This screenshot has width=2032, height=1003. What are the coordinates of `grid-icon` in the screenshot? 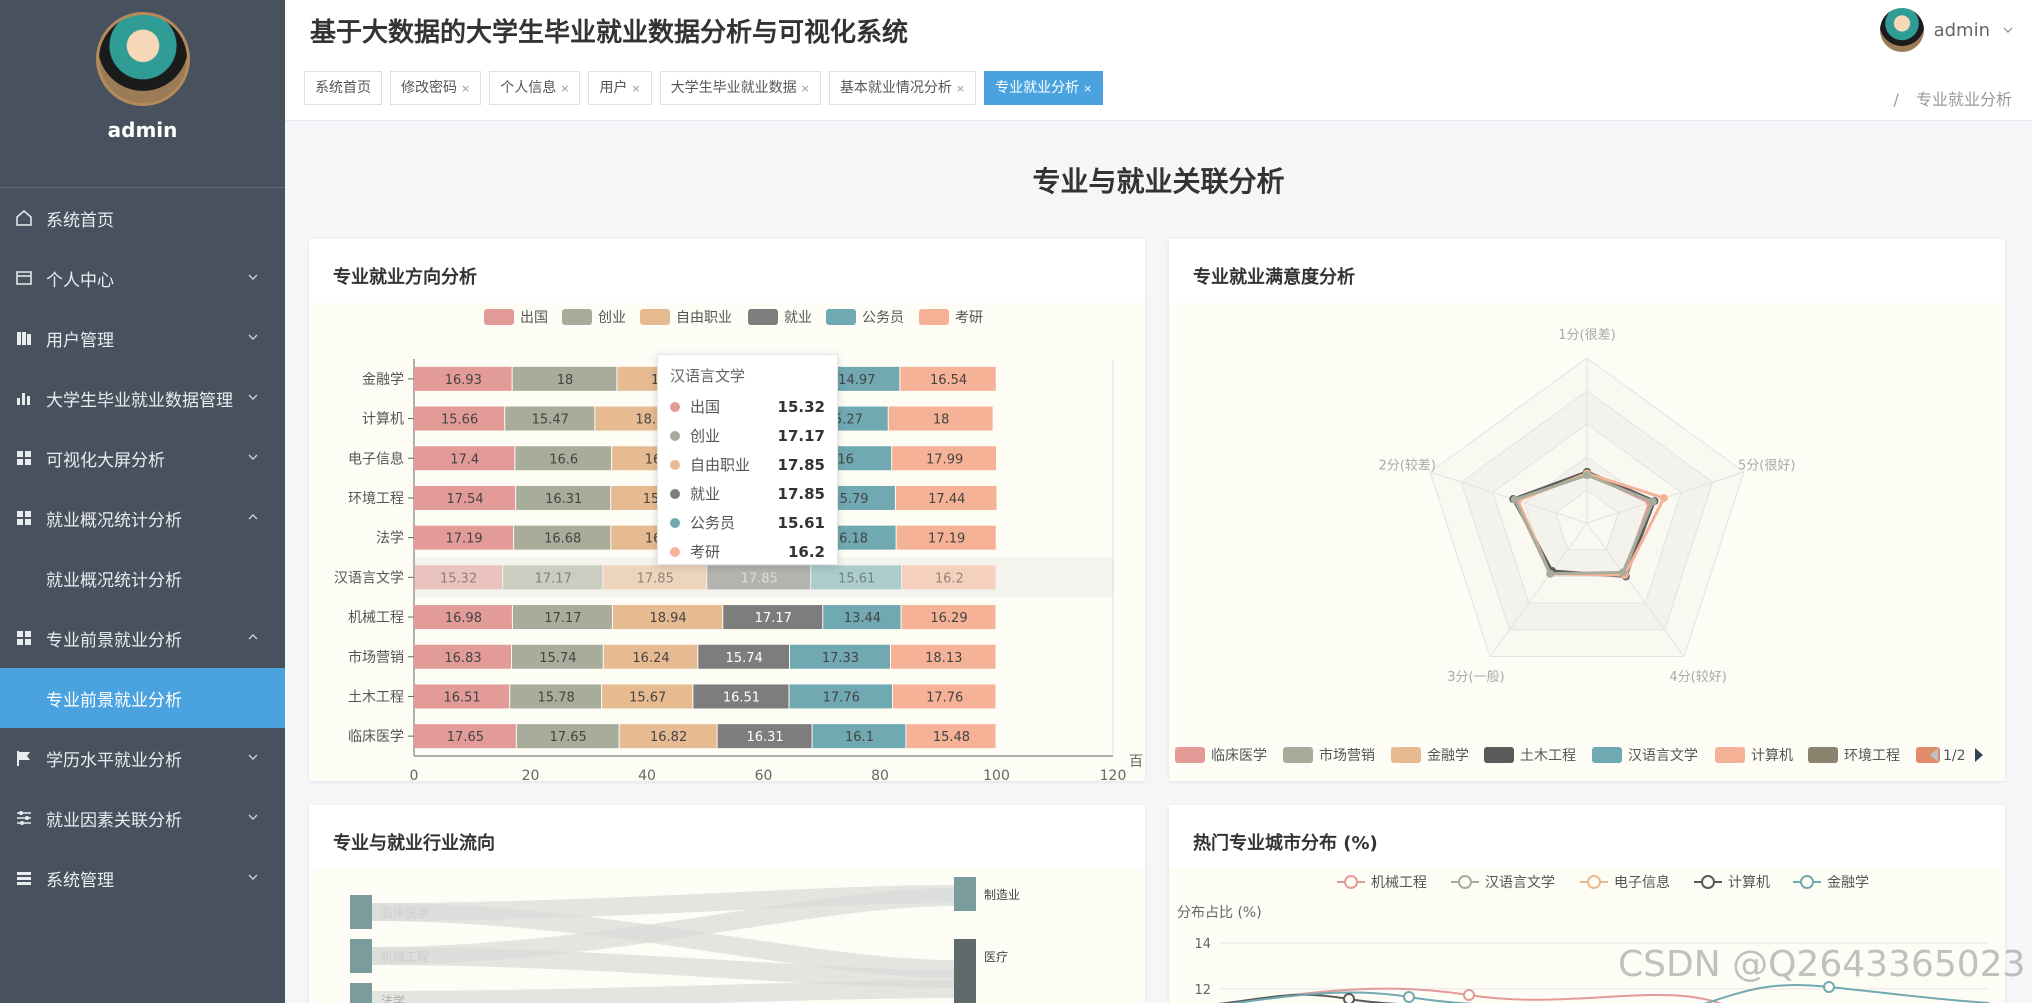 It's located at (24, 518).